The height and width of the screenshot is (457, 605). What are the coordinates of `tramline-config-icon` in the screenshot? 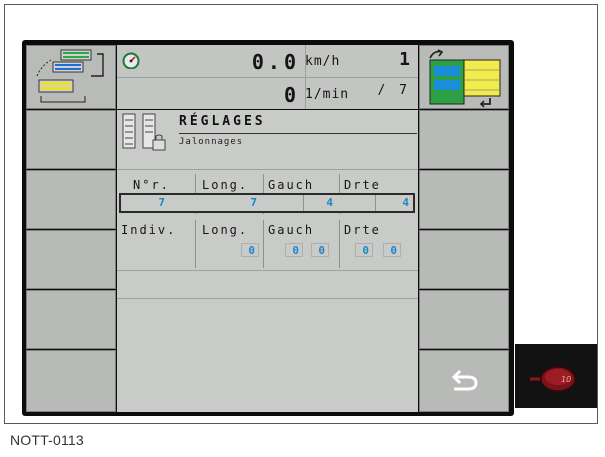 It's located at (70, 76).